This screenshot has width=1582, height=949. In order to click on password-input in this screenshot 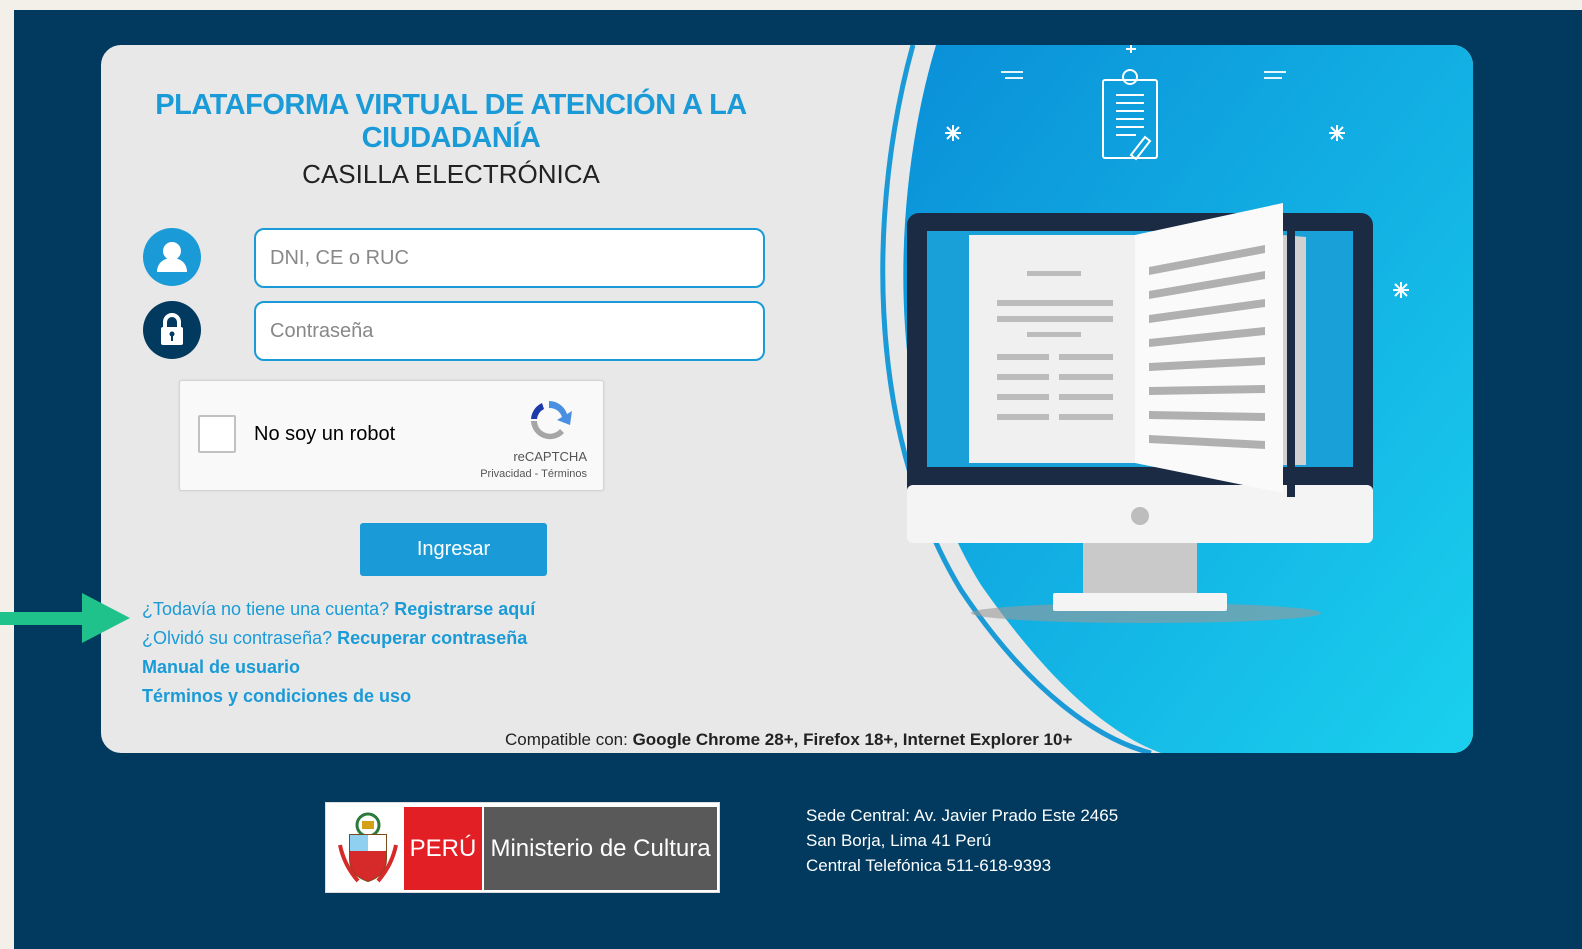, I will do `click(509, 331)`.